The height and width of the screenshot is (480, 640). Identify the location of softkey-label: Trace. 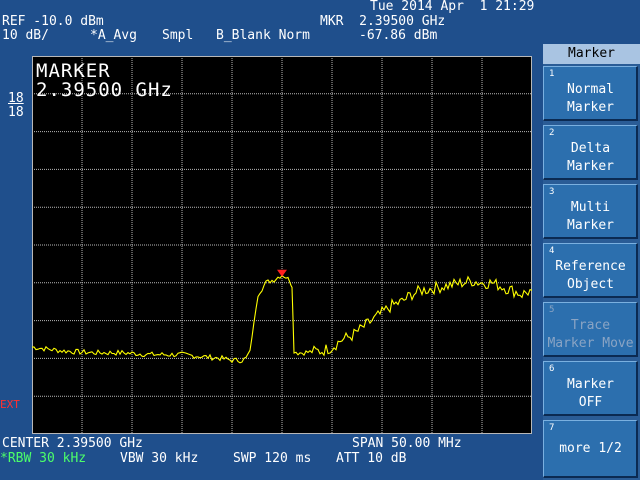
(590, 325).